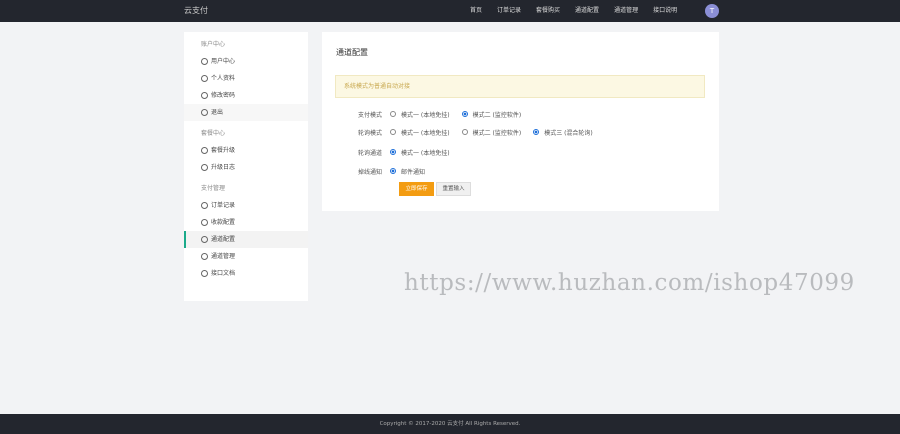 The width and height of the screenshot is (900, 434). I want to click on site-logo: 云支付, so click(196, 10).